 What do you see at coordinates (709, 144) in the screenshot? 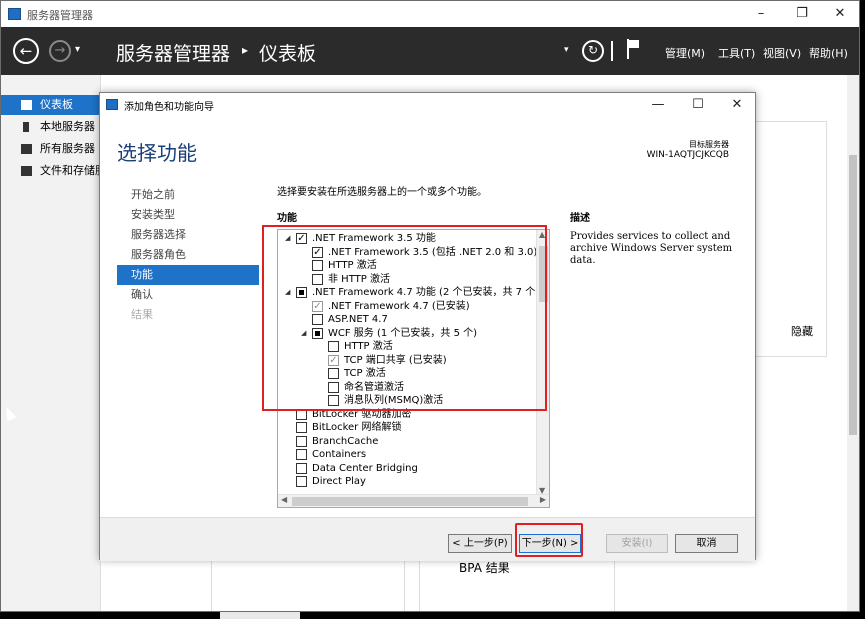
I see `target-server-label: 目标服务器` at bounding box center [709, 144].